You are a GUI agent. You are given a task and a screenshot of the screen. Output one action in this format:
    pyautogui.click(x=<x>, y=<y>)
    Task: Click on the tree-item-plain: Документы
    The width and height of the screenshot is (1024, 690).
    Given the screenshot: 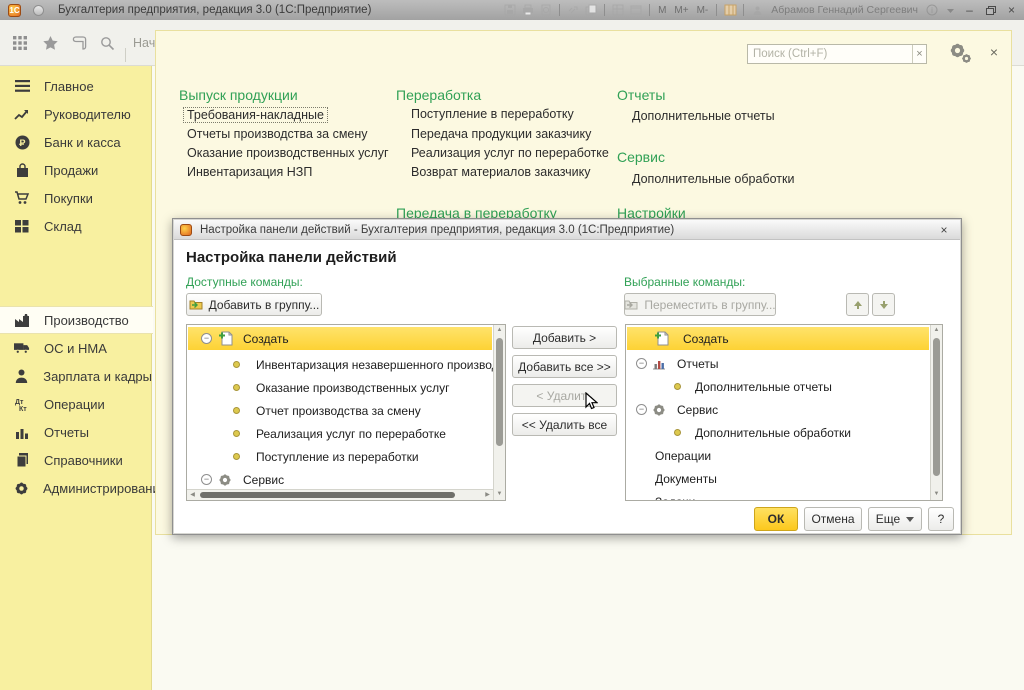 What is the action you would take?
    pyautogui.click(x=778, y=478)
    